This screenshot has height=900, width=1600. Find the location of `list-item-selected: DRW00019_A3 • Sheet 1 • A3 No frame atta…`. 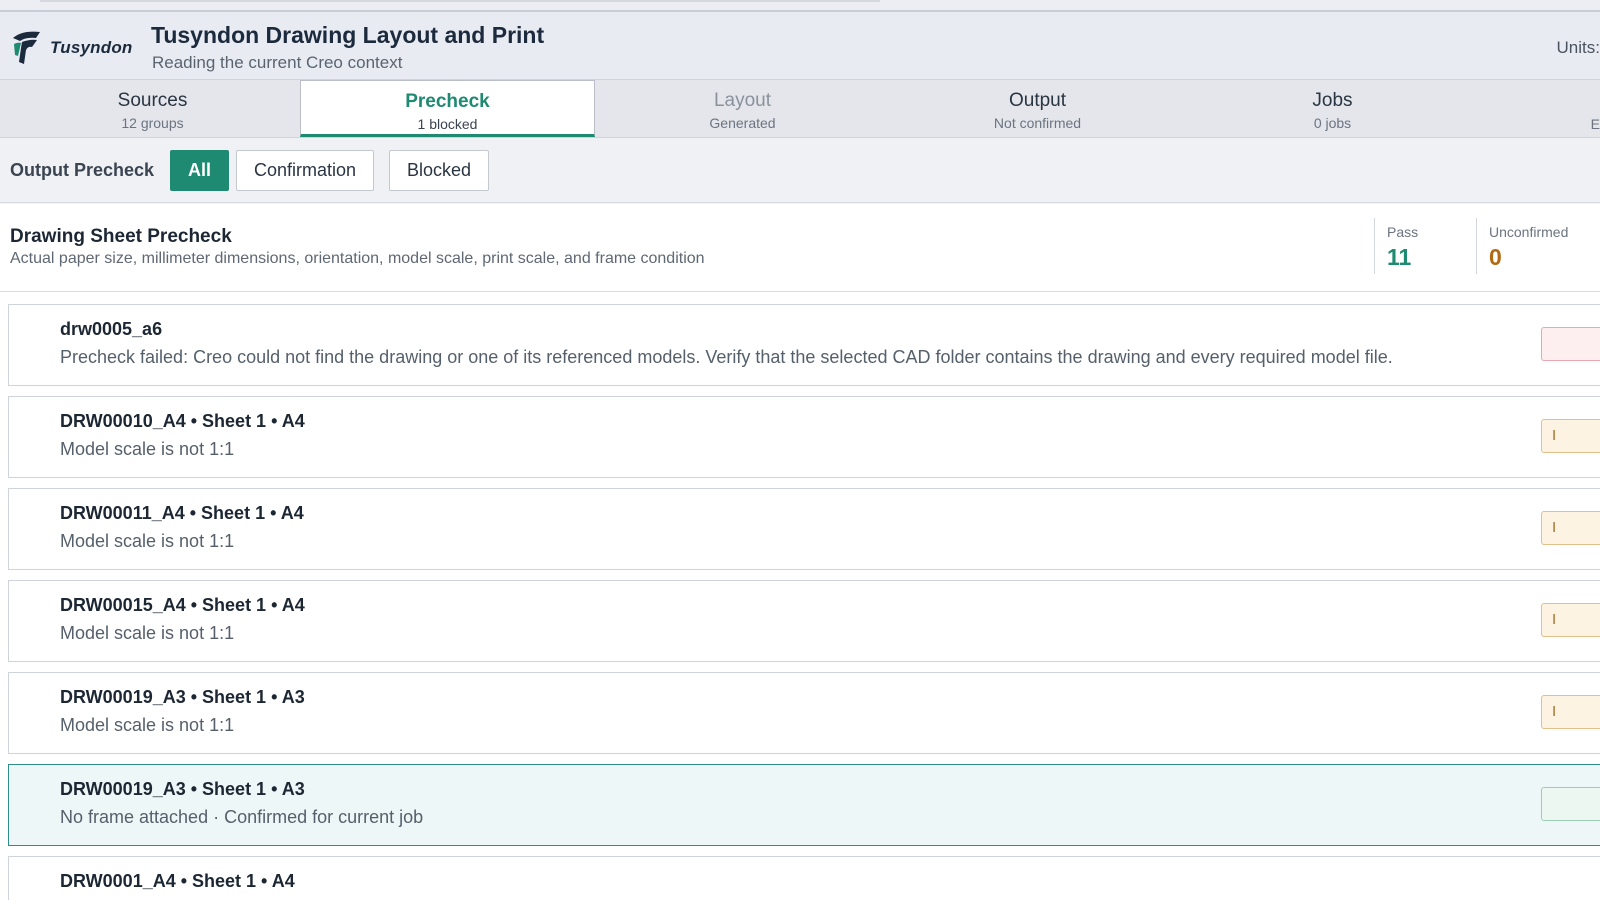

list-item-selected: DRW00019_A3 • Sheet 1 • A3 No frame atta… is located at coordinates (804, 805).